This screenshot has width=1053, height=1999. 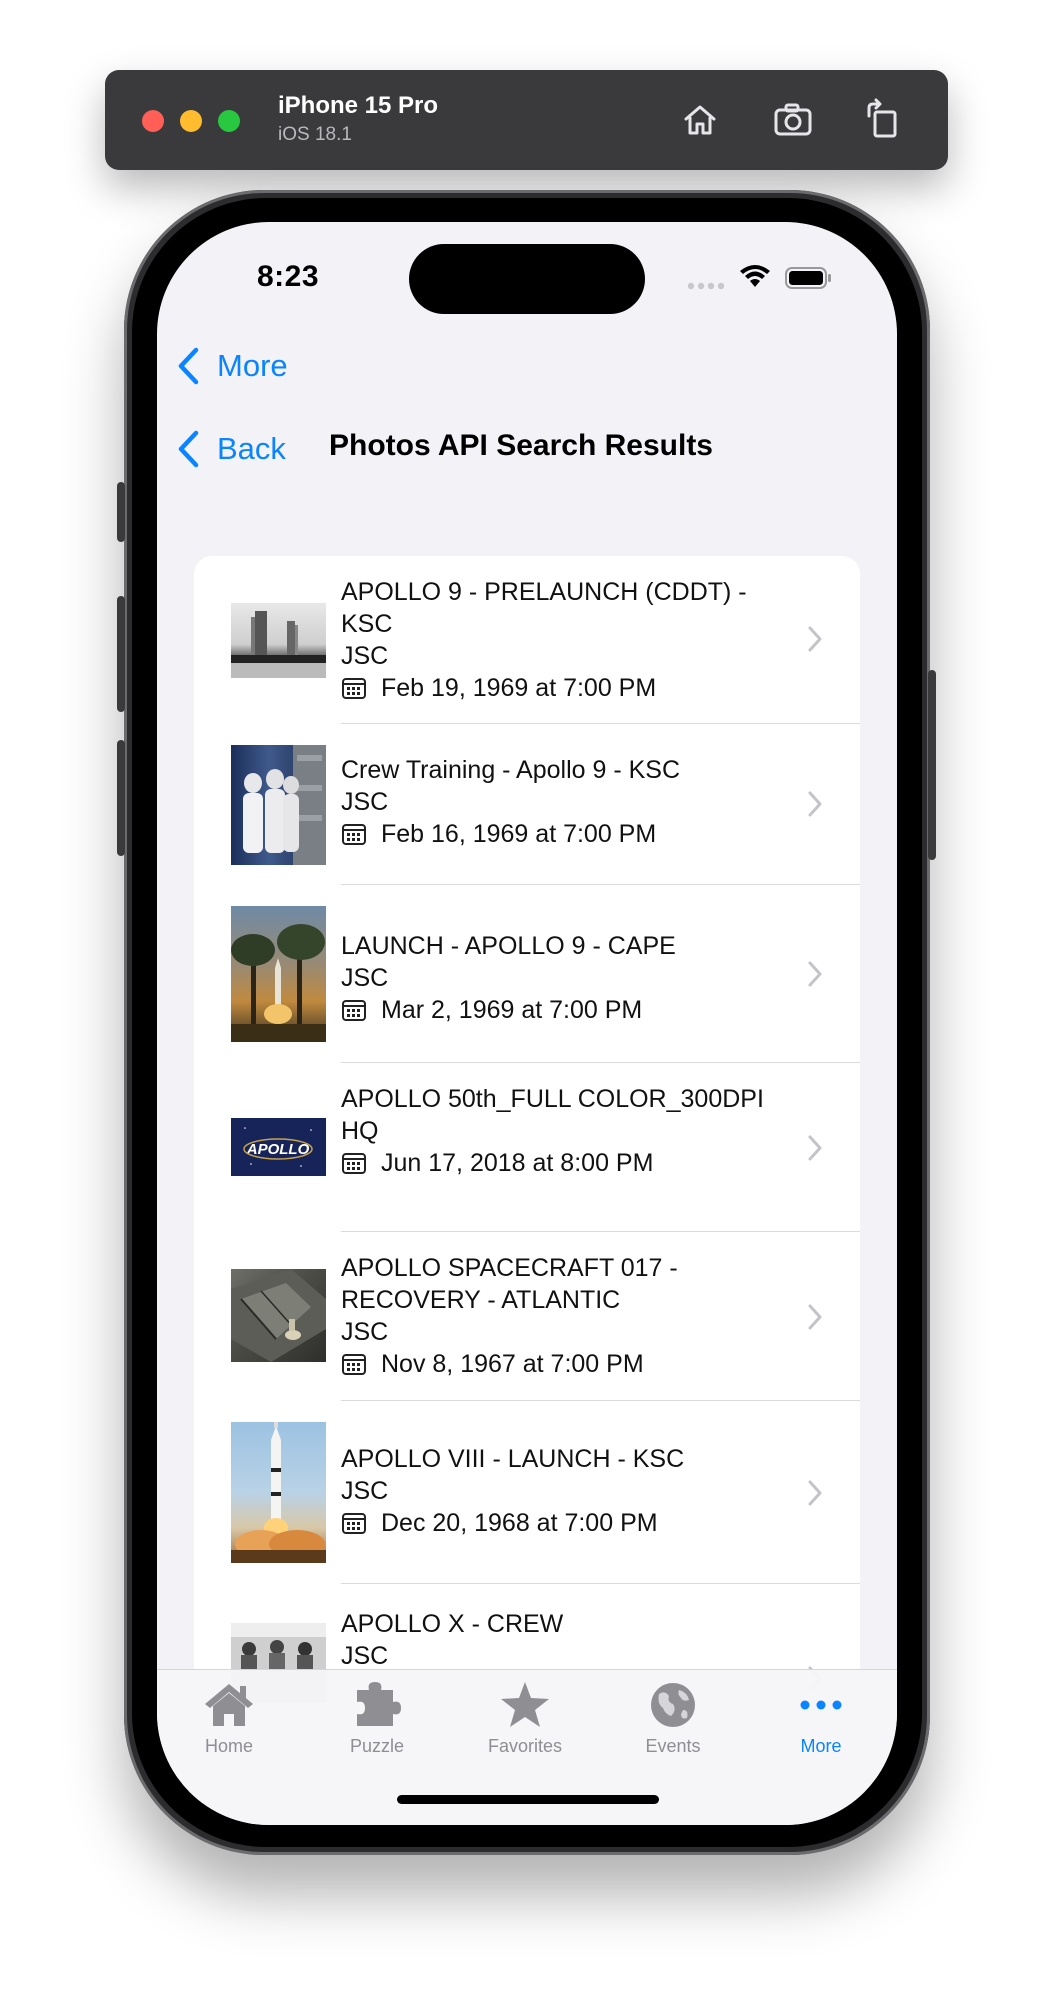 I want to click on result-date-row: Dec 20, 1968 at 7:00 PM, so click(x=565, y=1523).